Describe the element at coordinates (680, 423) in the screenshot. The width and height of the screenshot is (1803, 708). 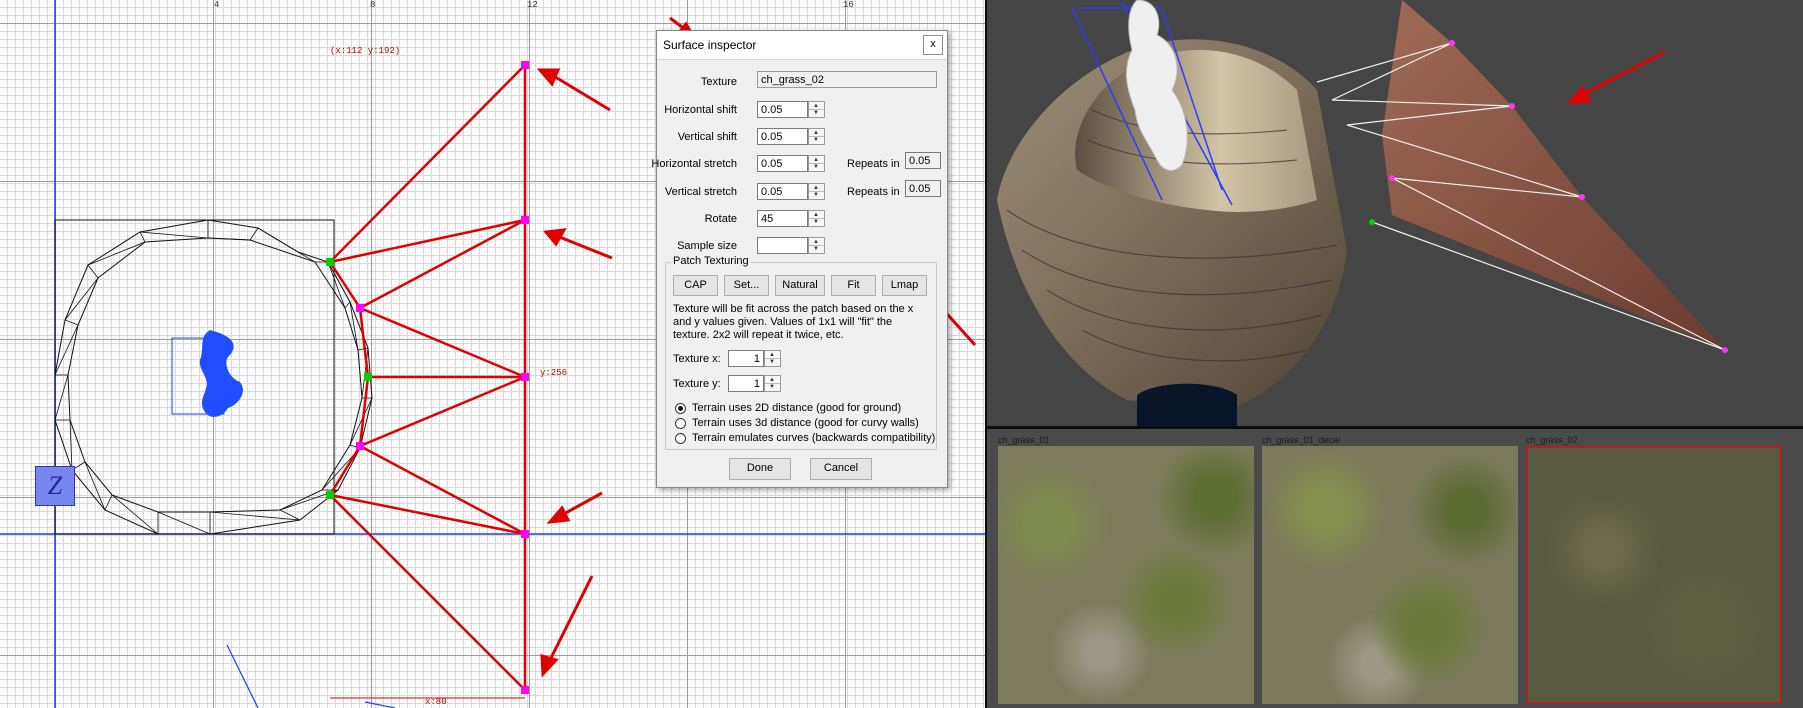
I see `radio-3d-distance` at that location.